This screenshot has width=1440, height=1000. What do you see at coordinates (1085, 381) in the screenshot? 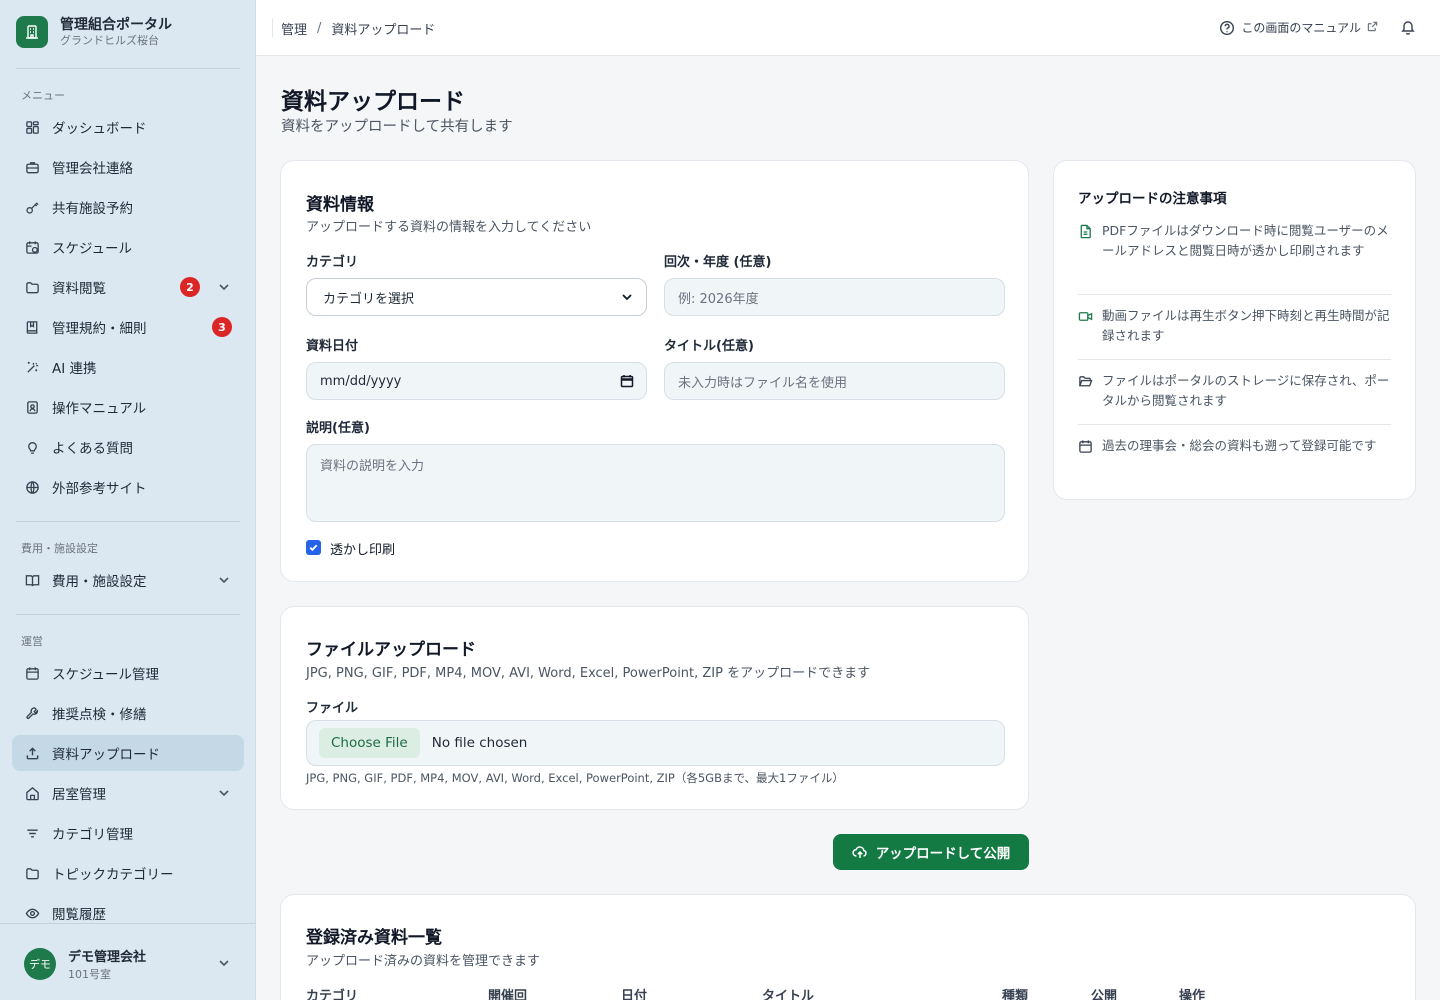
I see `folder-open-icon` at bounding box center [1085, 381].